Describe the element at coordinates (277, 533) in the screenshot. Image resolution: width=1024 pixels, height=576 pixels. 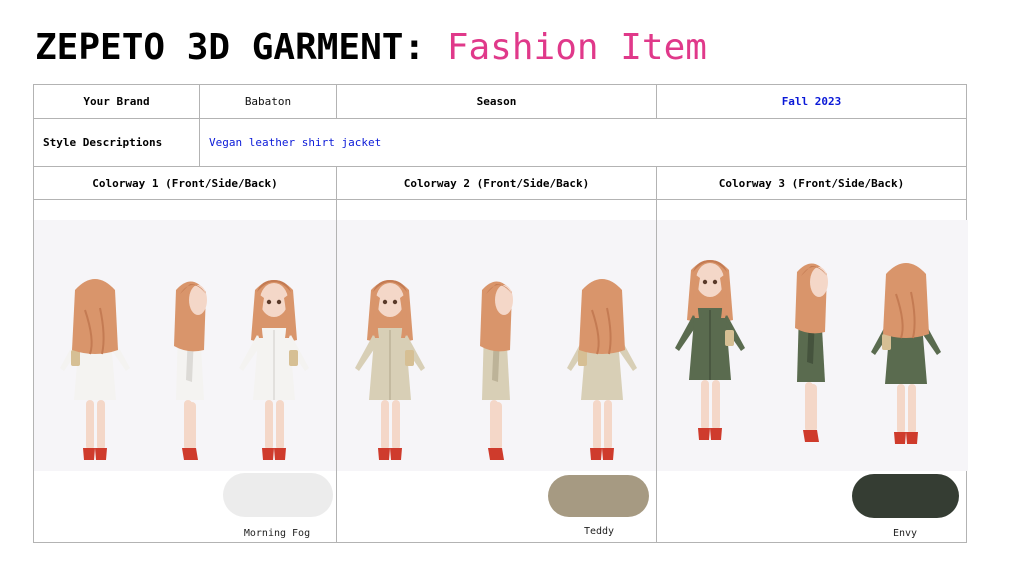
I see `colorway-1-swatch-name: Morning Fog` at that location.